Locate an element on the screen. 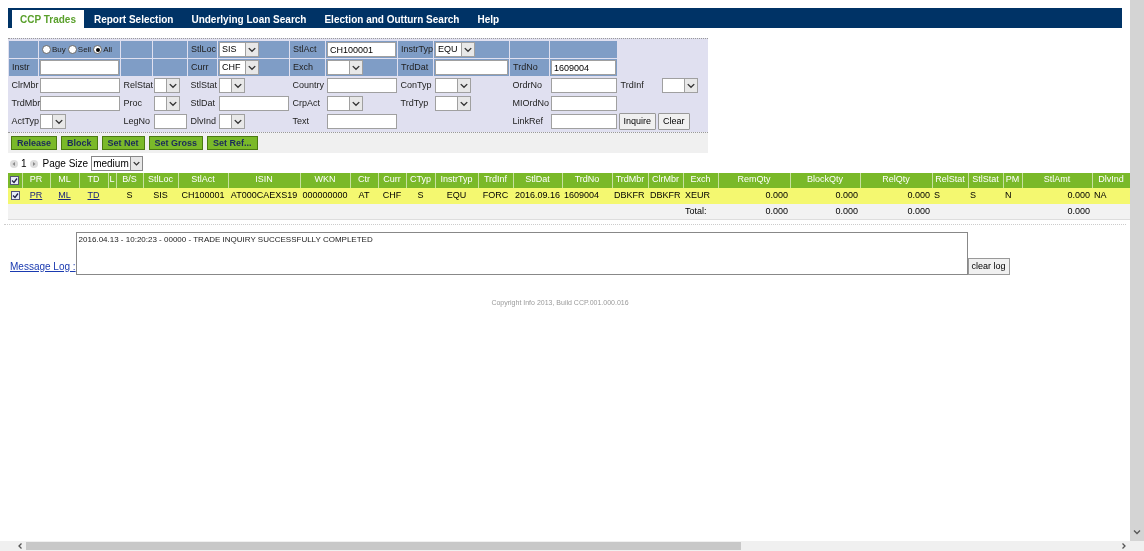  row-link: ML is located at coordinates (64, 194).